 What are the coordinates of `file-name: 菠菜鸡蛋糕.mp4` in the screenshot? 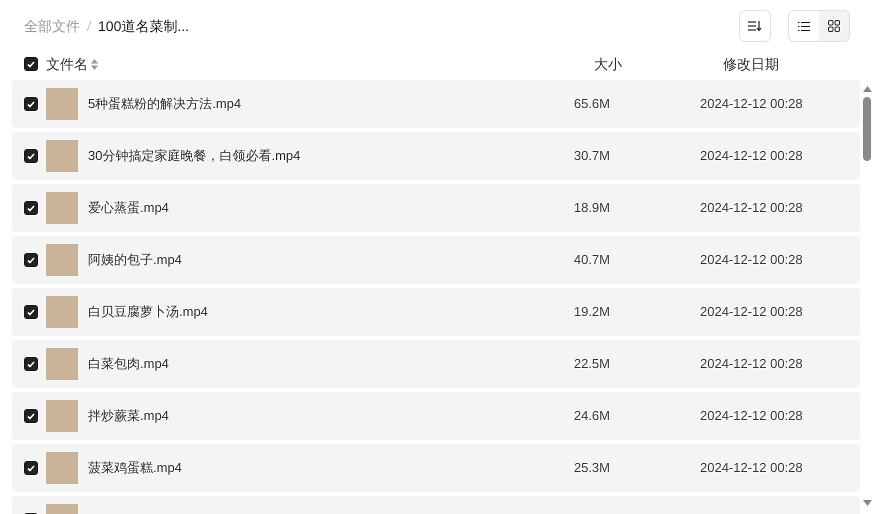 It's located at (135, 468).